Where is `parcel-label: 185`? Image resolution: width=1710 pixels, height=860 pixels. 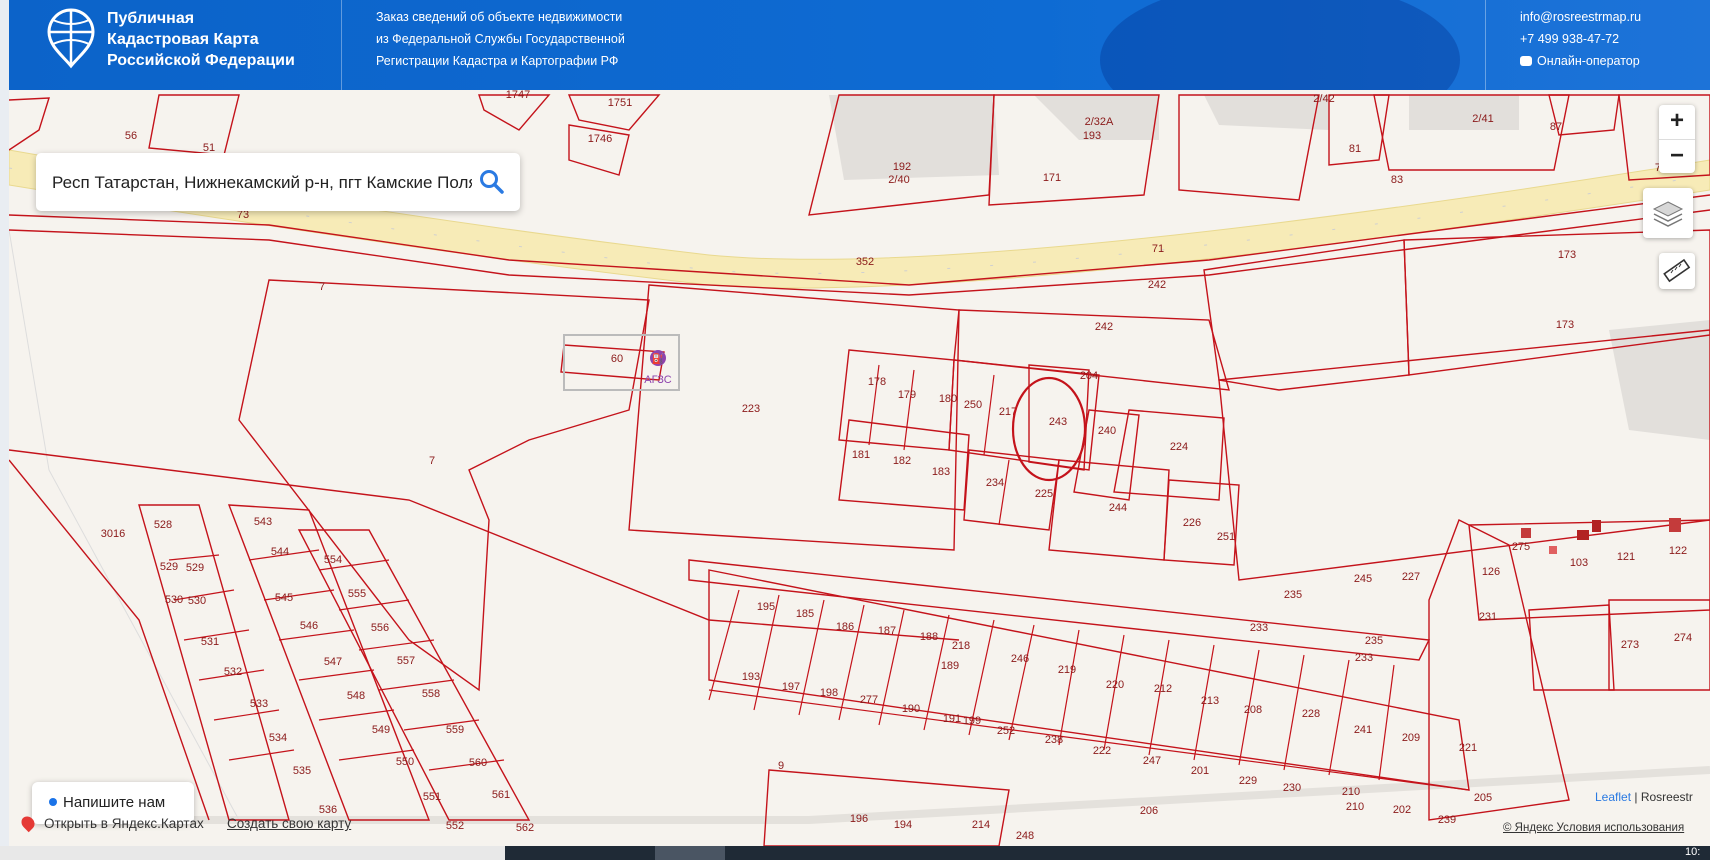
parcel-label: 185 is located at coordinates (805, 614).